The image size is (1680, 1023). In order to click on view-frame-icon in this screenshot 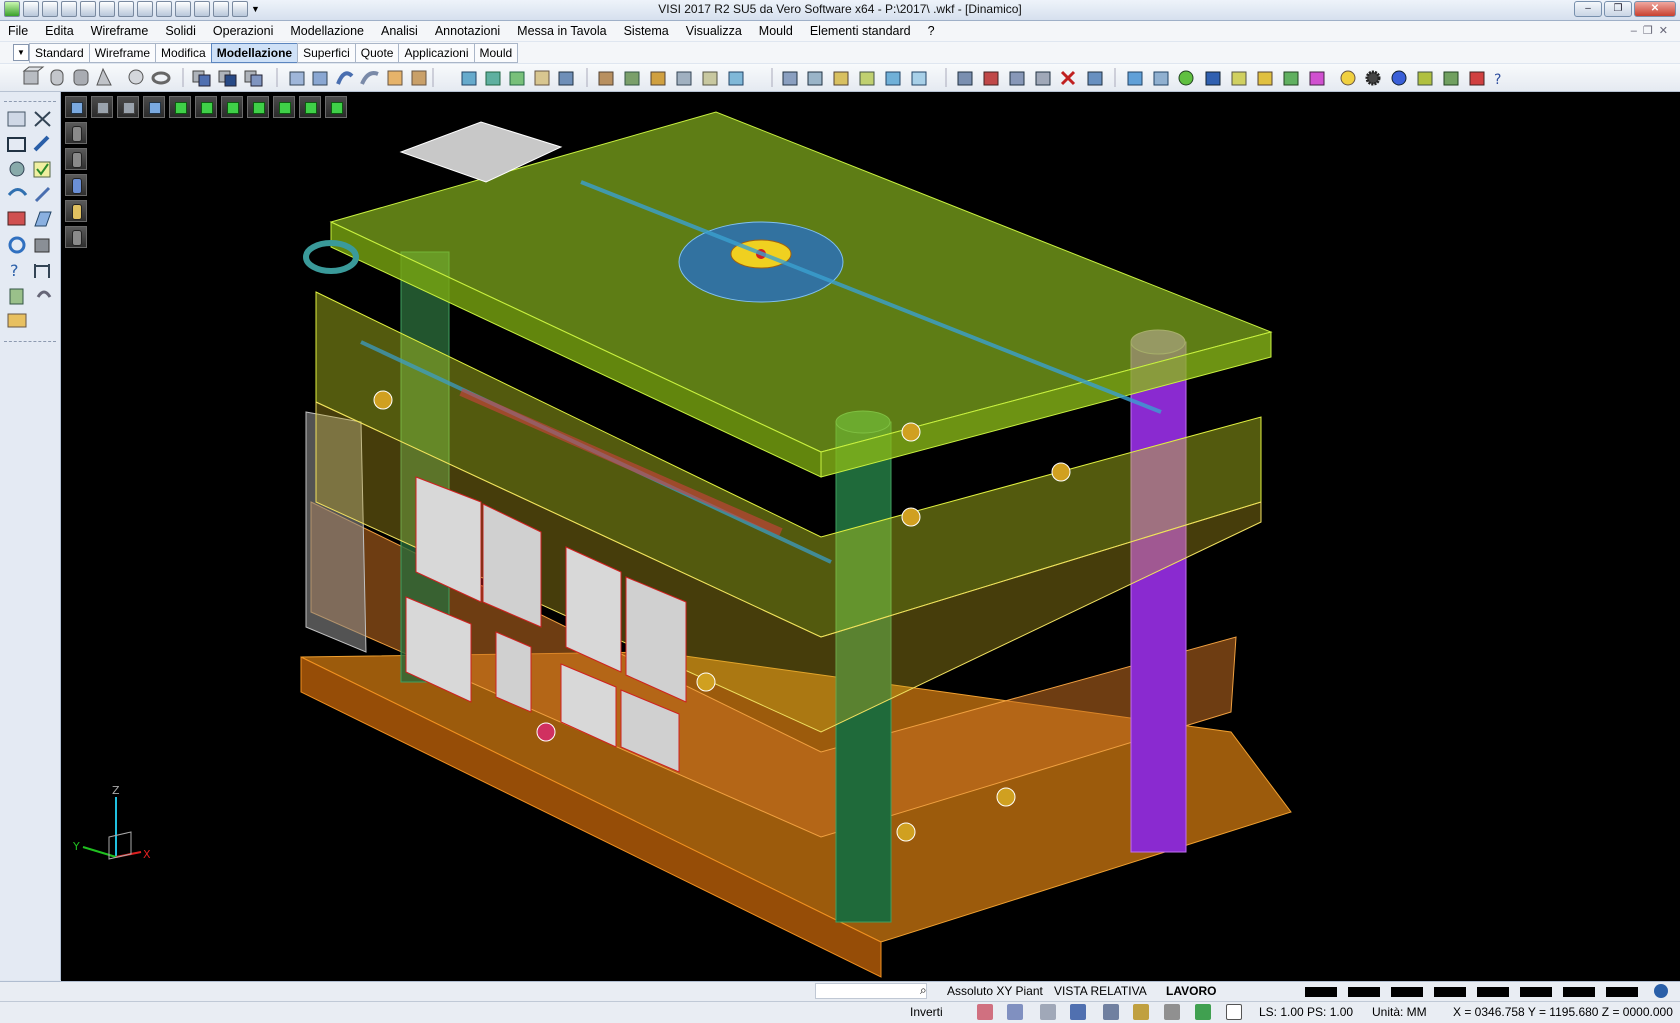, I will do `click(102, 107)`.